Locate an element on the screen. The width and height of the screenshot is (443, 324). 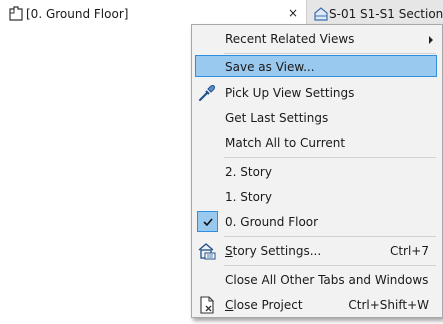
menu-item-match-all-to-current: Match All to Current is located at coordinates (316, 143).